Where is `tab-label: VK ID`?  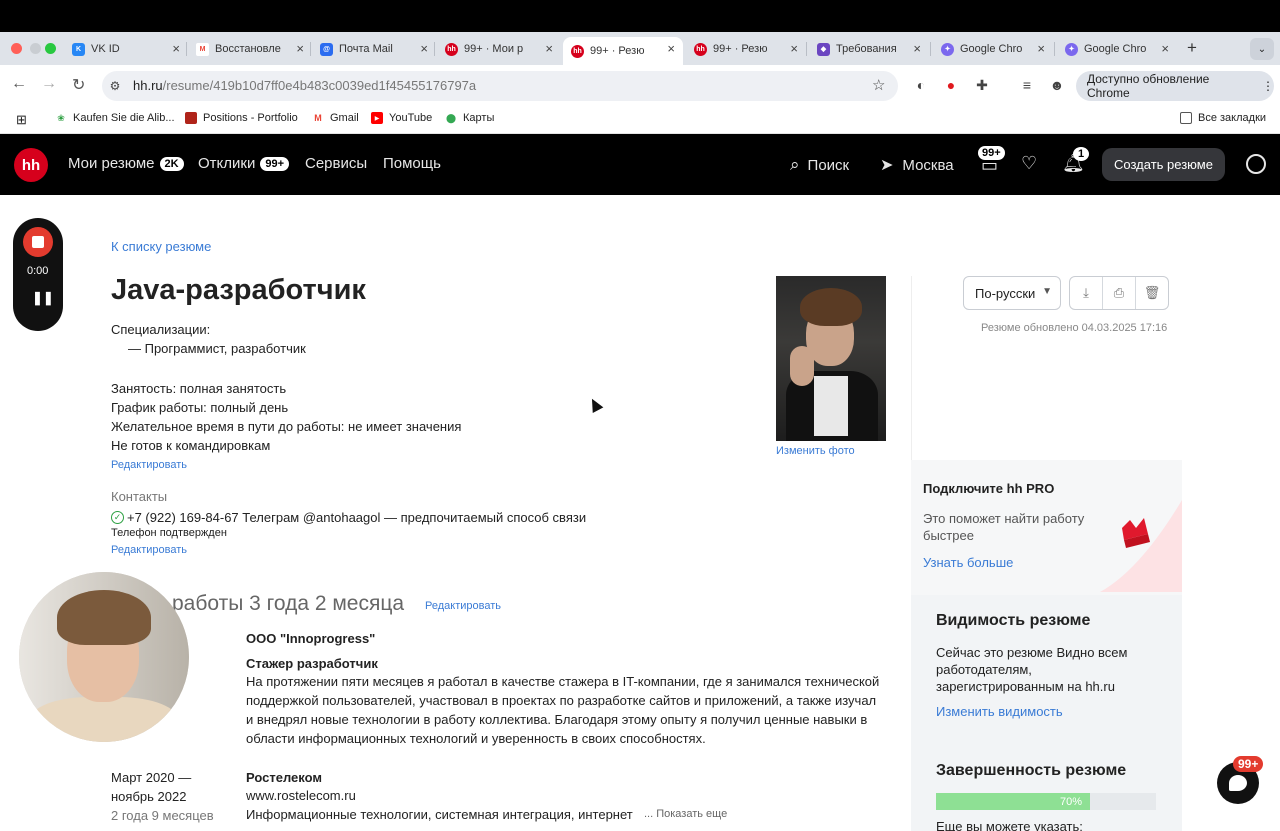 tab-label: VK ID is located at coordinates (105, 49).